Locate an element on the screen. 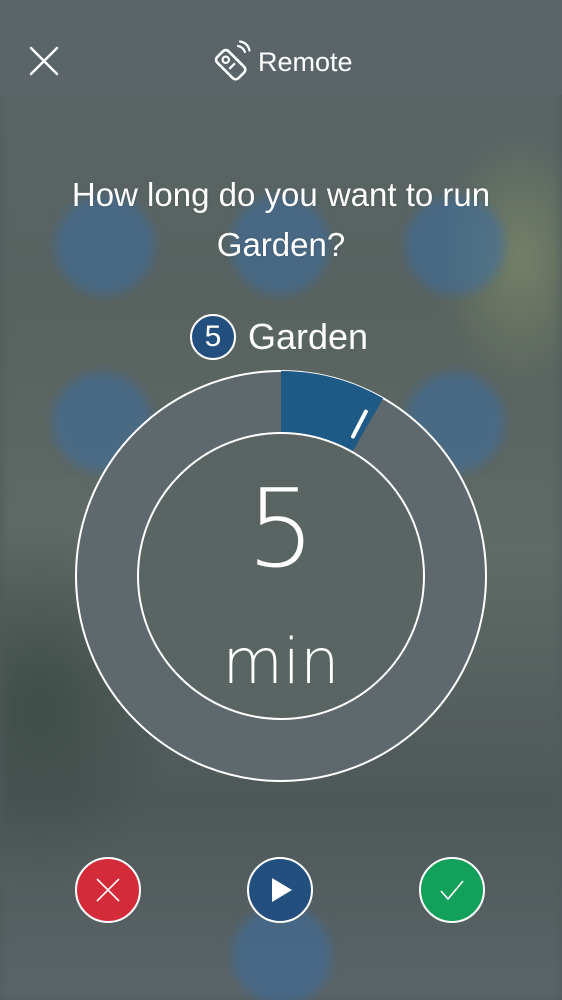 The image size is (562, 1000). zone-name: Garden is located at coordinates (308, 336).